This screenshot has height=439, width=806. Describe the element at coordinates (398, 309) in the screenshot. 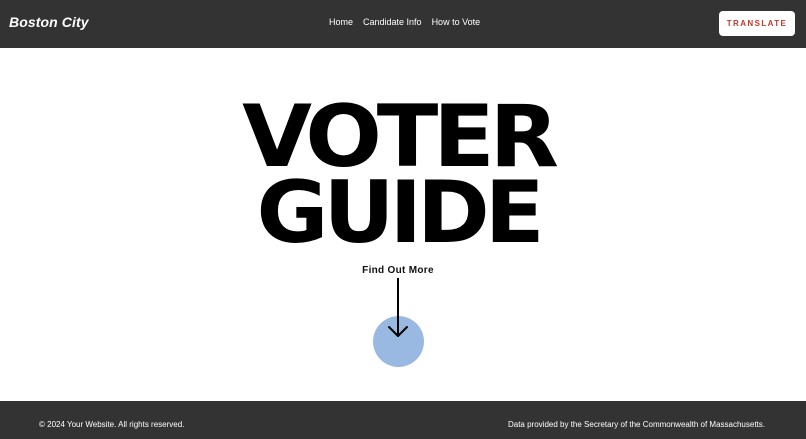

I see `arrow-down-icon` at that location.